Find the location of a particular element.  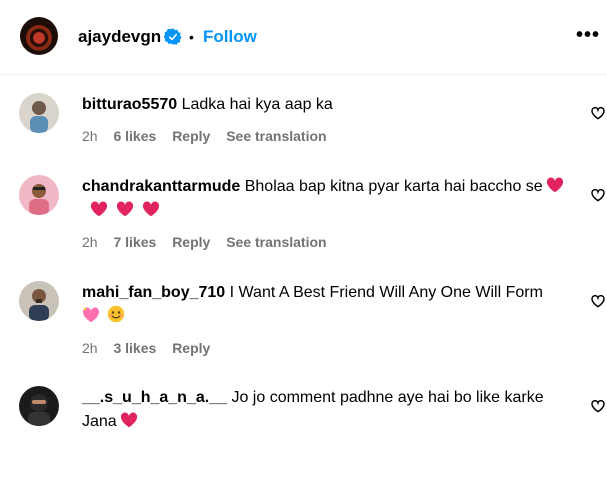

comment-username: __.s_u_h_a_n_a.__ is located at coordinates (154, 397).